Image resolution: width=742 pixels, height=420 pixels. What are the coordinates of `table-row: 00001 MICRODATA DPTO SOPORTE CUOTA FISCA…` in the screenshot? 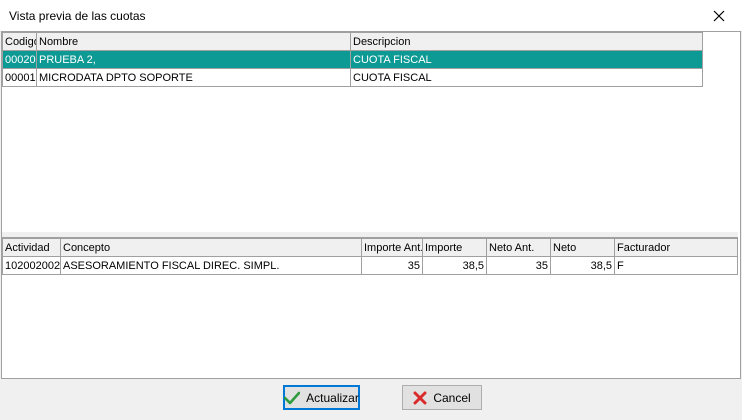 It's located at (352, 77).